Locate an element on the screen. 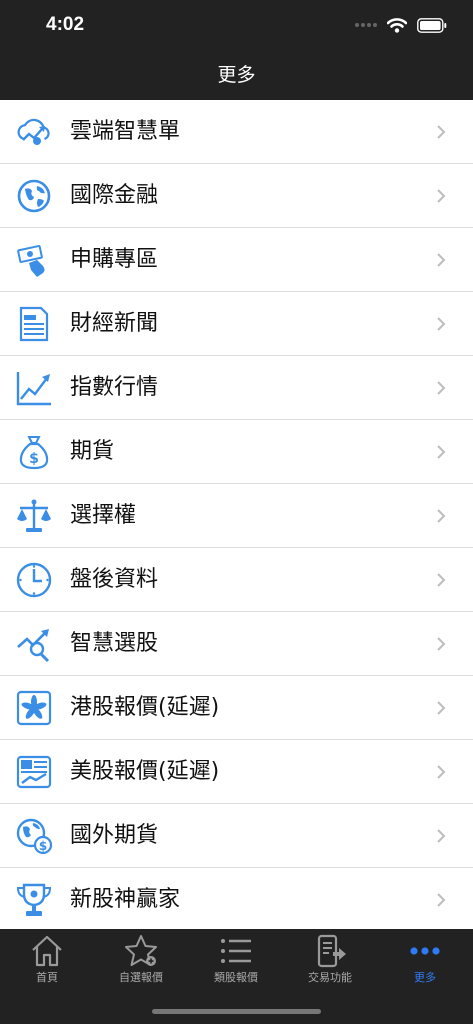 The image size is (473, 1024). page-title: 更多 is located at coordinates (236, 75).